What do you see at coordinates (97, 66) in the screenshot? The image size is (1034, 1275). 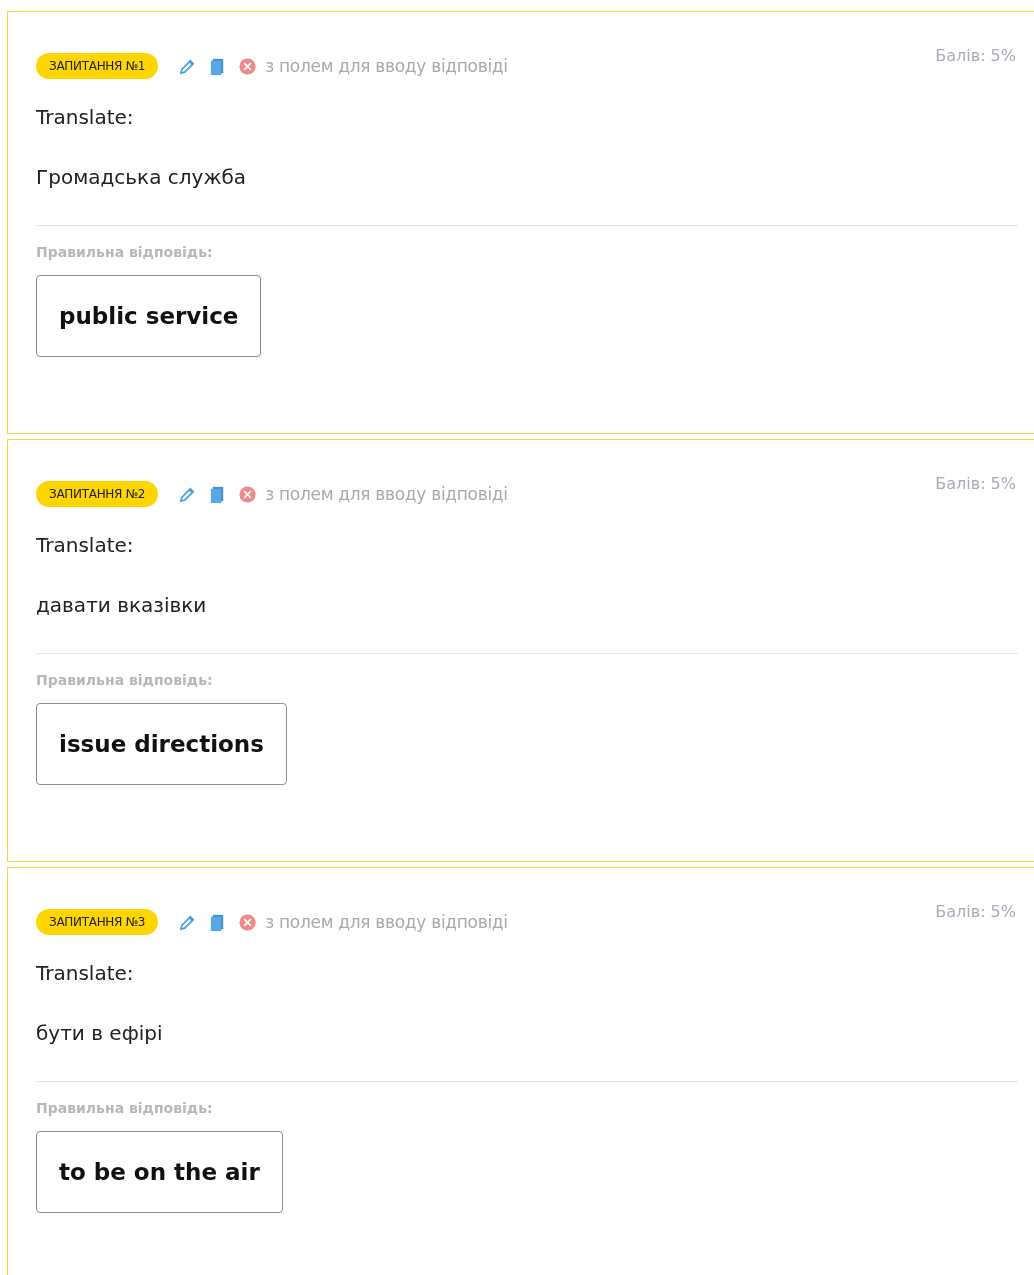 I see `question-badge: ЗАПИТАННЯ №1` at bounding box center [97, 66].